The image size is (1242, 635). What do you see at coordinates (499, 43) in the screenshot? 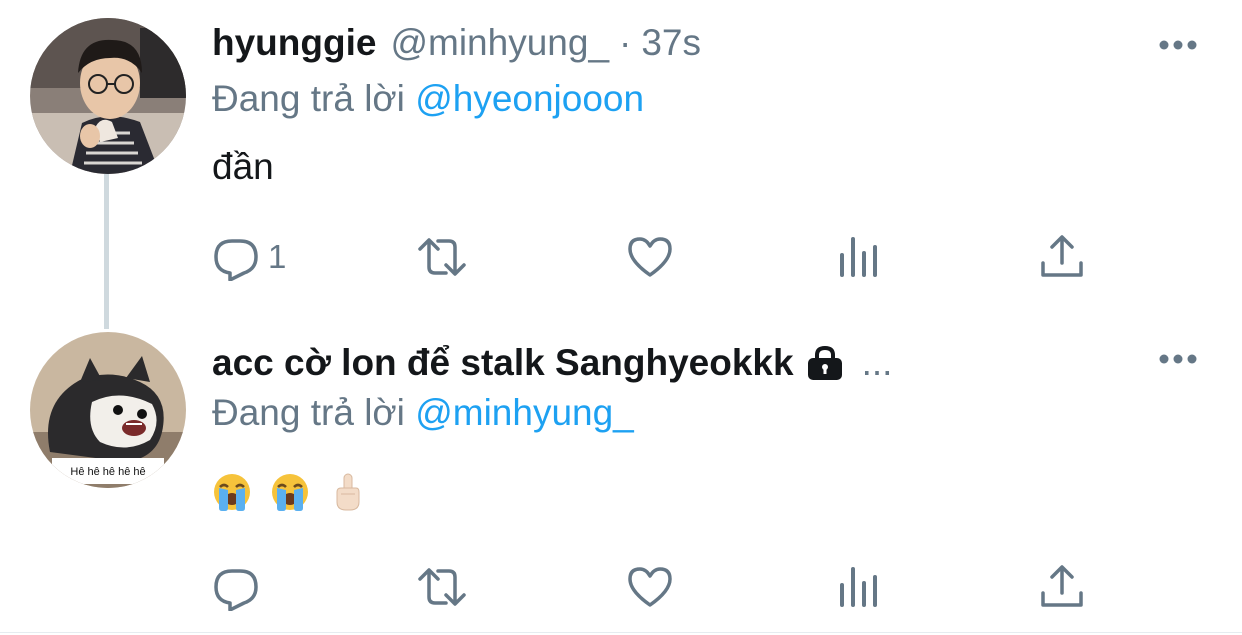
I see `username-handle: @minhyung_` at bounding box center [499, 43].